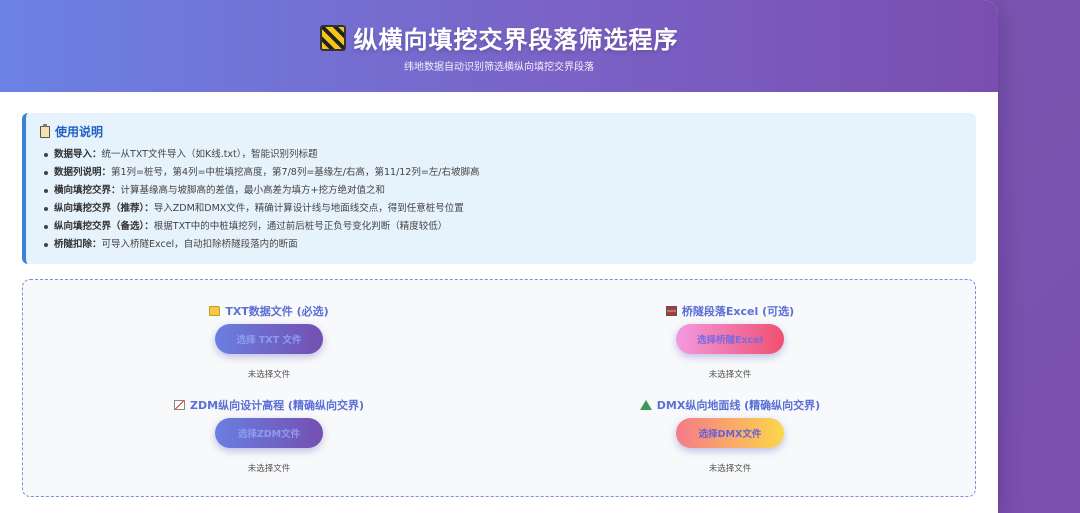  I want to click on title-row: 纵横向填挖交界段落筛选程序, so click(499, 37).